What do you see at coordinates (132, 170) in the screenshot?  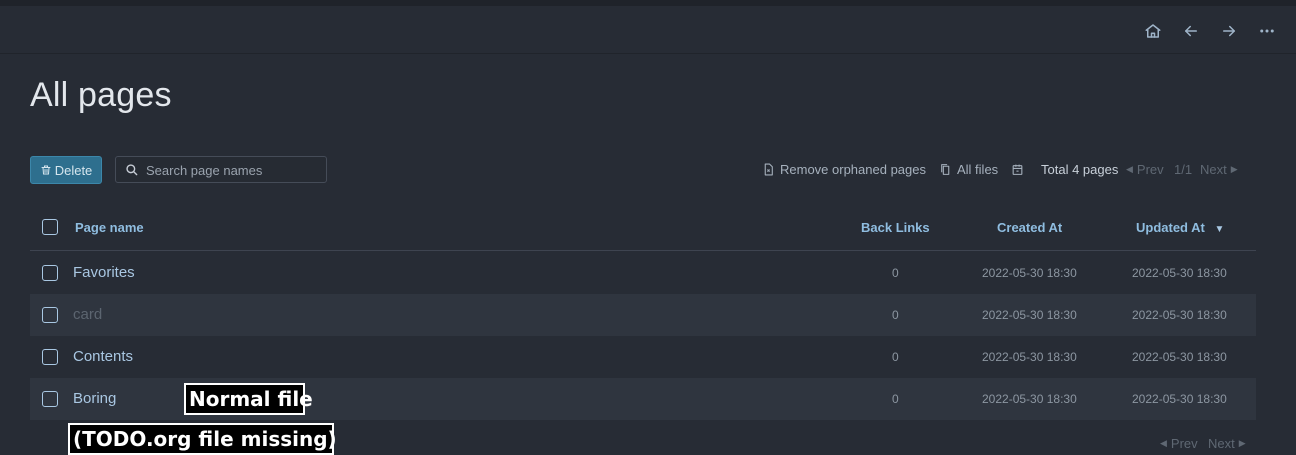 I see `search-icon` at bounding box center [132, 170].